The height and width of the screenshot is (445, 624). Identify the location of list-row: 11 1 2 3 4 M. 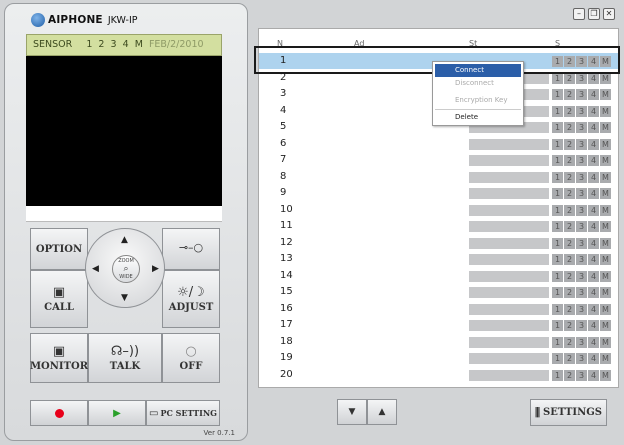
(438, 226).